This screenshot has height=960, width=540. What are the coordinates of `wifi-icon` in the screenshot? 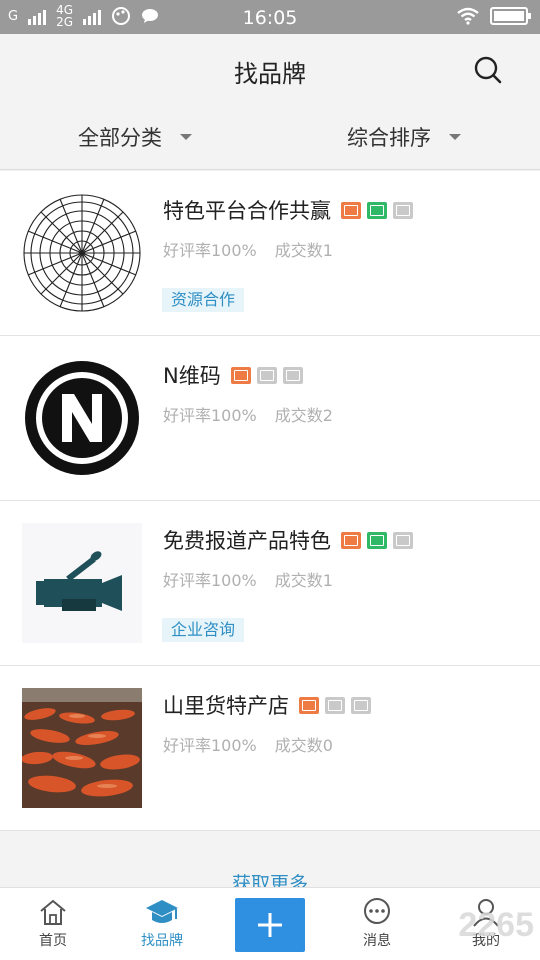 It's located at (468, 16).